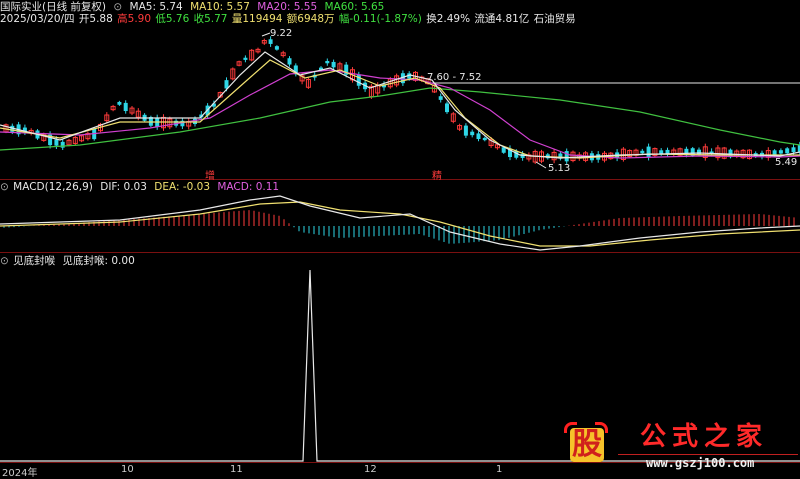 The height and width of the screenshot is (479, 800). I want to click on watermark-divider, so click(708, 454).